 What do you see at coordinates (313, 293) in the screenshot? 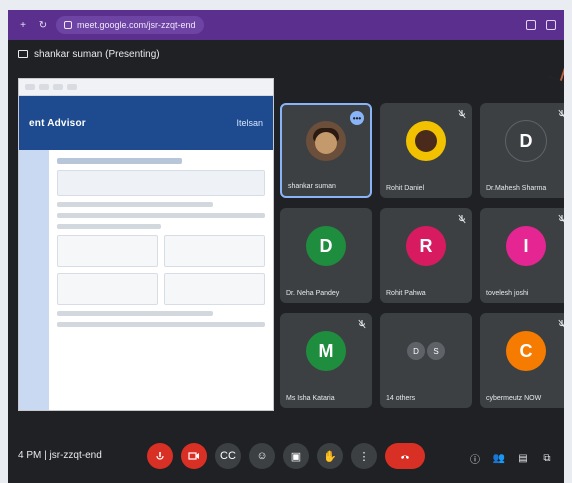
I see `participant-name: Dr. Neha Pandey` at bounding box center [313, 293].